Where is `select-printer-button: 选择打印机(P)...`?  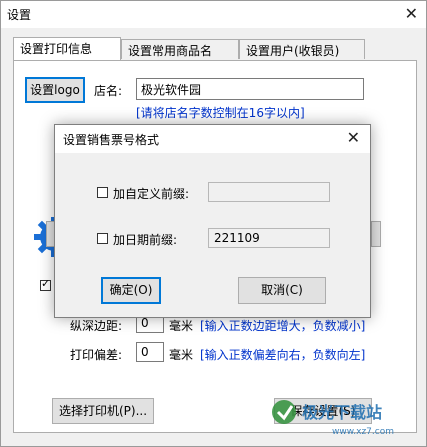
select-printer-button: 选择打印机(P)... is located at coordinates (103, 411).